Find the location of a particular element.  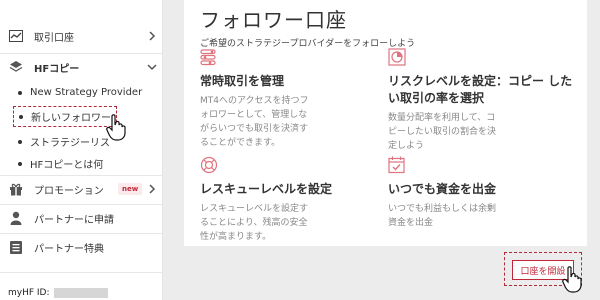

sub-item-label: ストラテジーリス is located at coordinates (70, 143).